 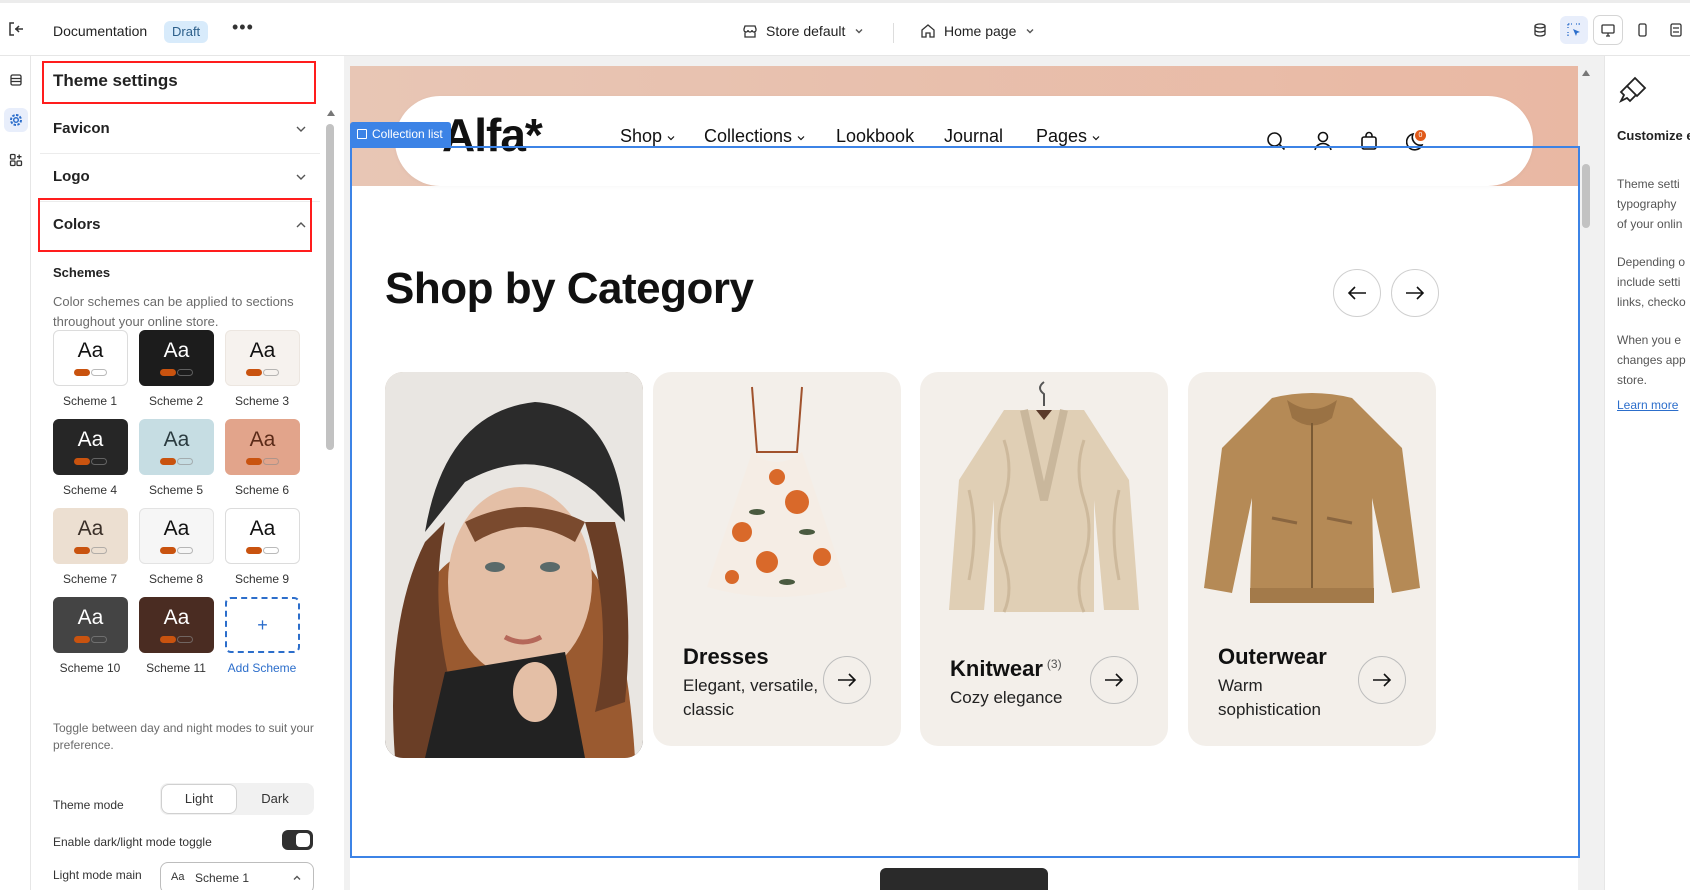 I want to click on accordion-favicon: Favicon, so click(x=180, y=130).